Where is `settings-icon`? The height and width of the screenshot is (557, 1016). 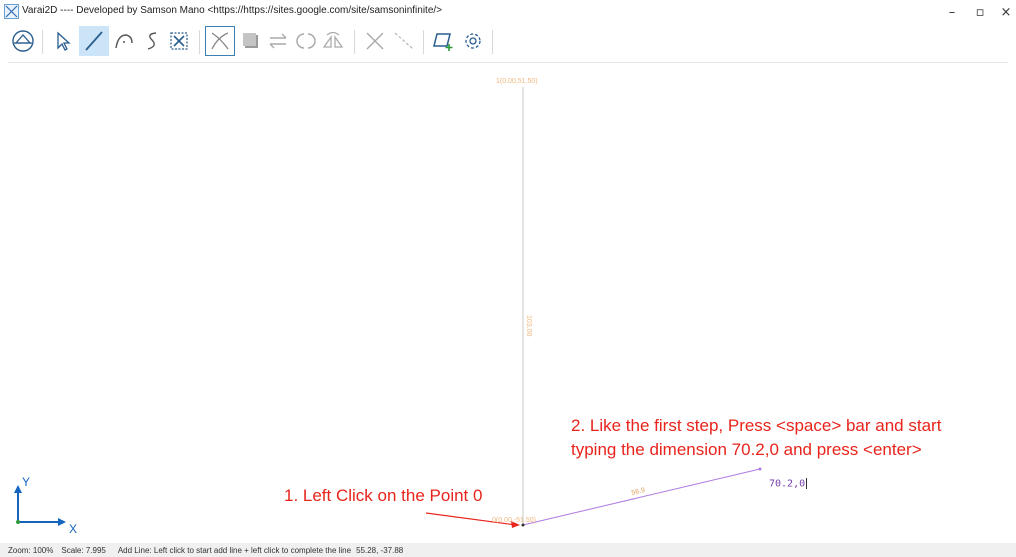 settings-icon is located at coordinates (473, 41).